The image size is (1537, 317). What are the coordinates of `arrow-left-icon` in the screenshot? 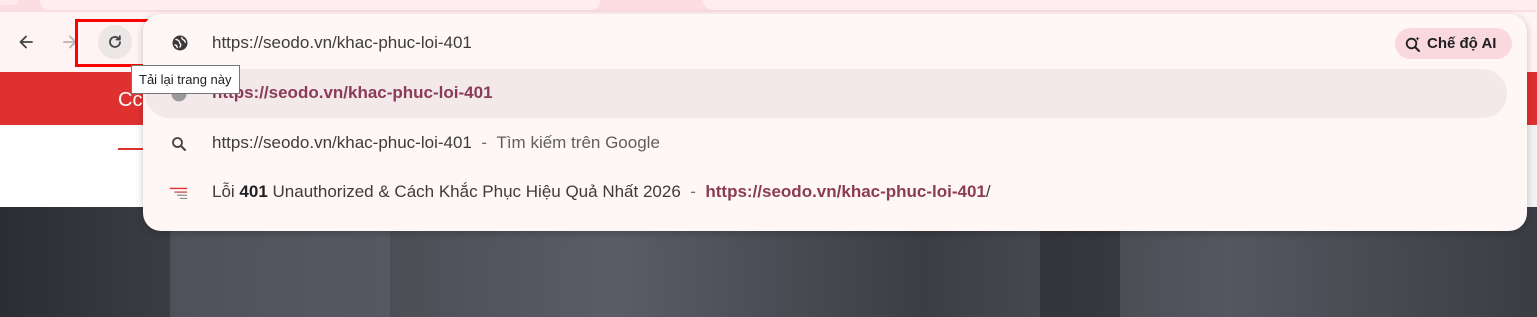 It's located at (26, 42).